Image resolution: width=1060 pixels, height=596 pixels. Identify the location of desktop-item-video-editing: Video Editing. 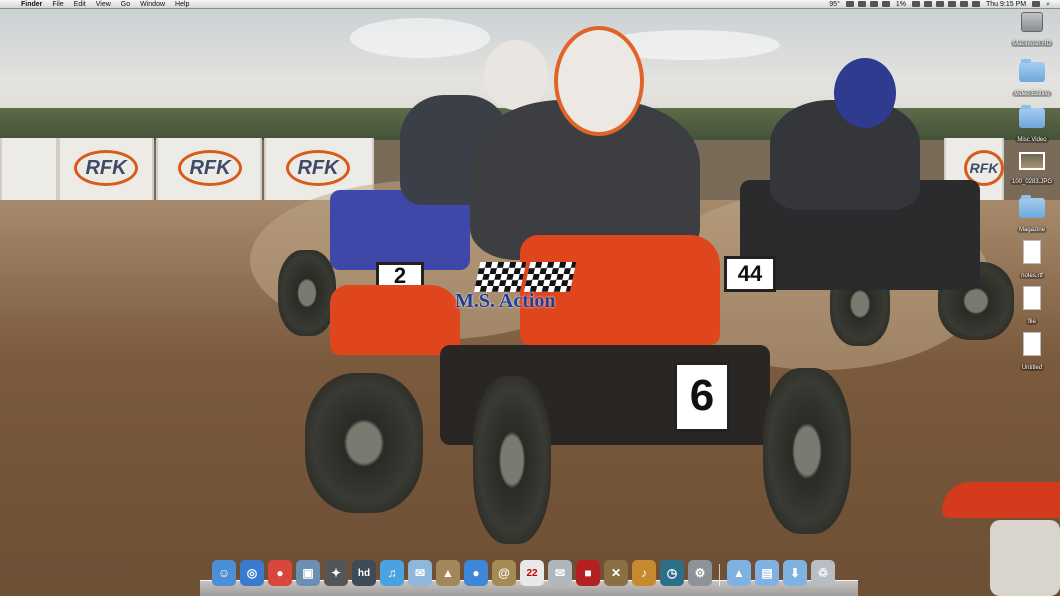
(1032, 79).